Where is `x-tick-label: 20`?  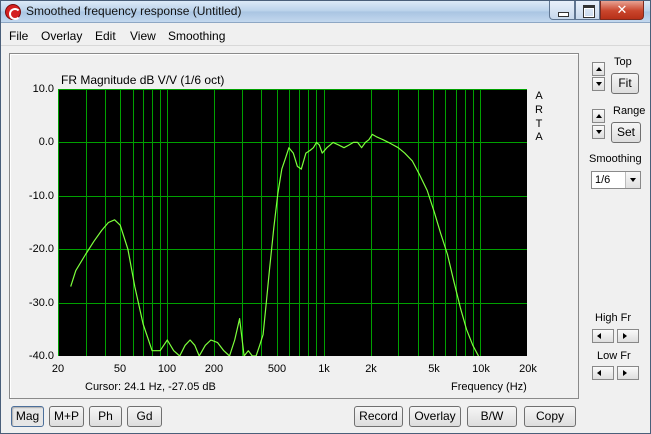 x-tick-label: 20 is located at coordinates (58, 369).